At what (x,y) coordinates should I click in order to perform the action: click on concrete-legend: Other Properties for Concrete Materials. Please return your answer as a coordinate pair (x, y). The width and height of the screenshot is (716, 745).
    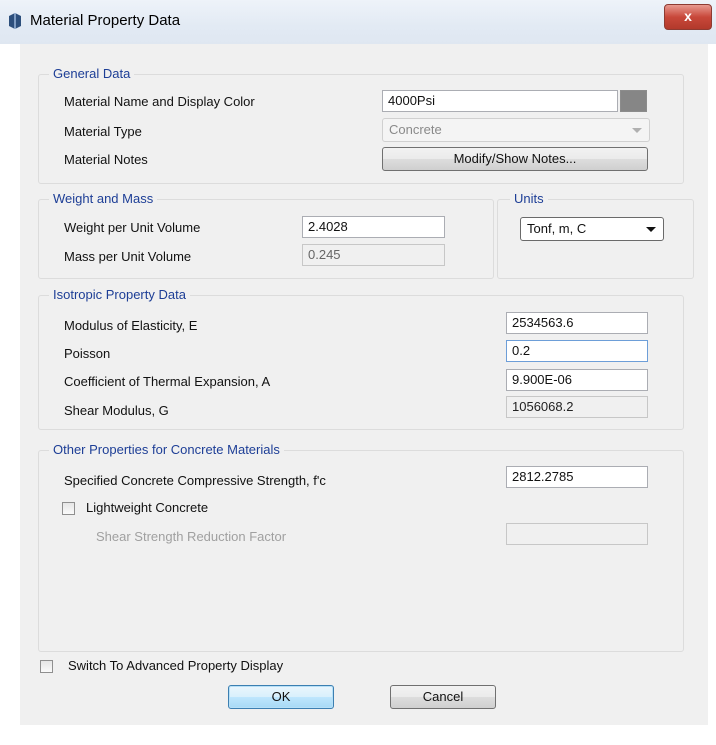
    Looking at the image, I should click on (166, 449).